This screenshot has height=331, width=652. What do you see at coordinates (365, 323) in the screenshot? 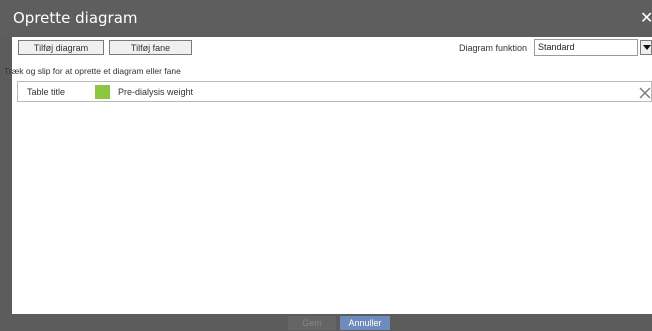
I see `cancel-button: Annuller` at bounding box center [365, 323].